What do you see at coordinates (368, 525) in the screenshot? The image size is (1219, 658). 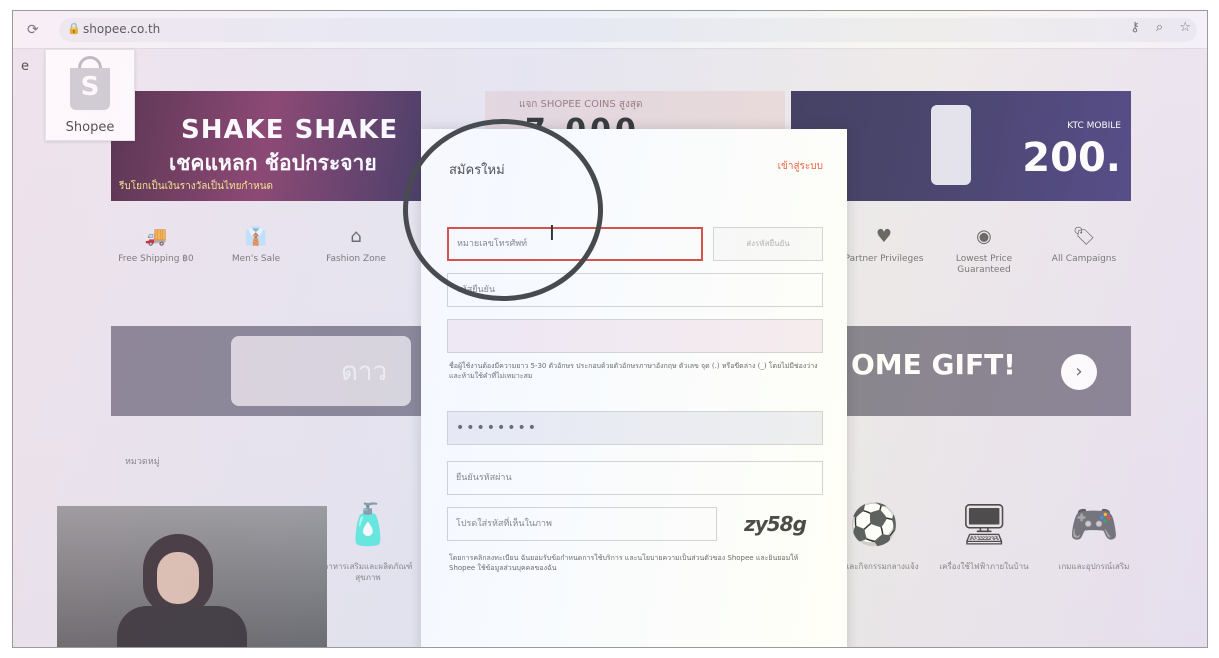 I see `bottle-icon: 🧴` at bounding box center [368, 525].